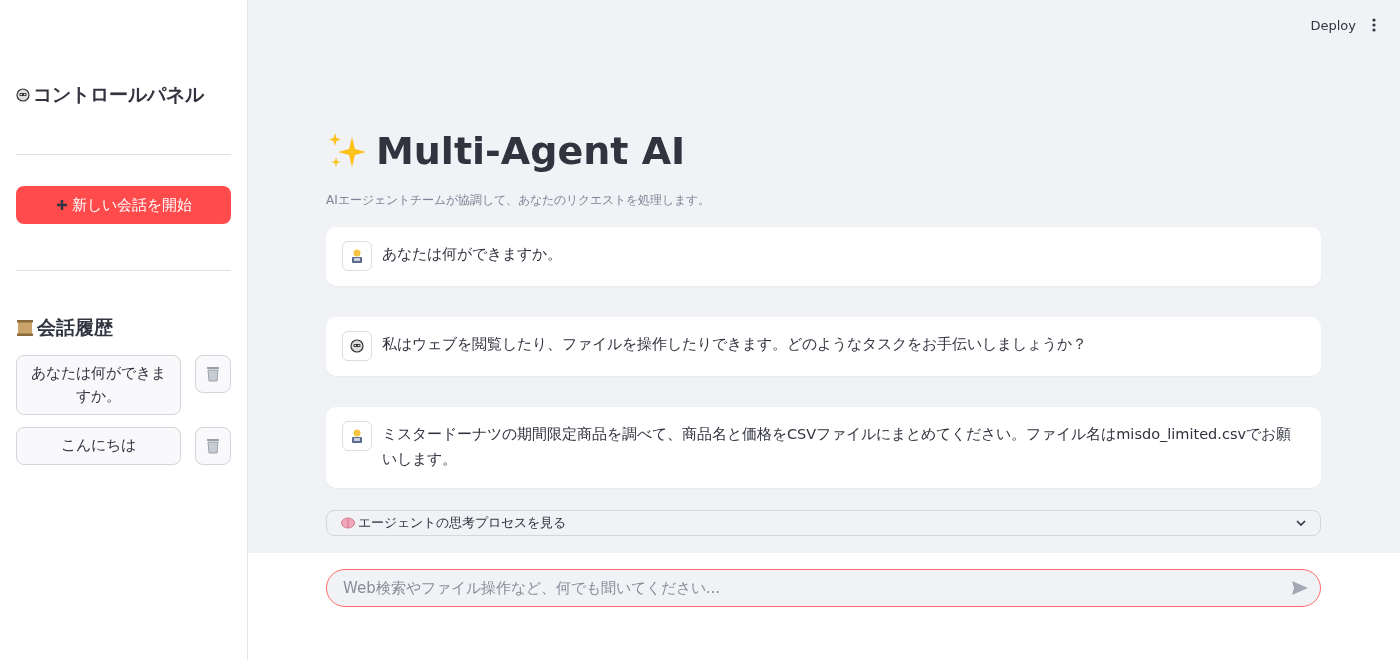 This screenshot has width=1400, height=660. What do you see at coordinates (1300, 588) in the screenshot?
I see `send-icon` at bounding box center [1300, 588].